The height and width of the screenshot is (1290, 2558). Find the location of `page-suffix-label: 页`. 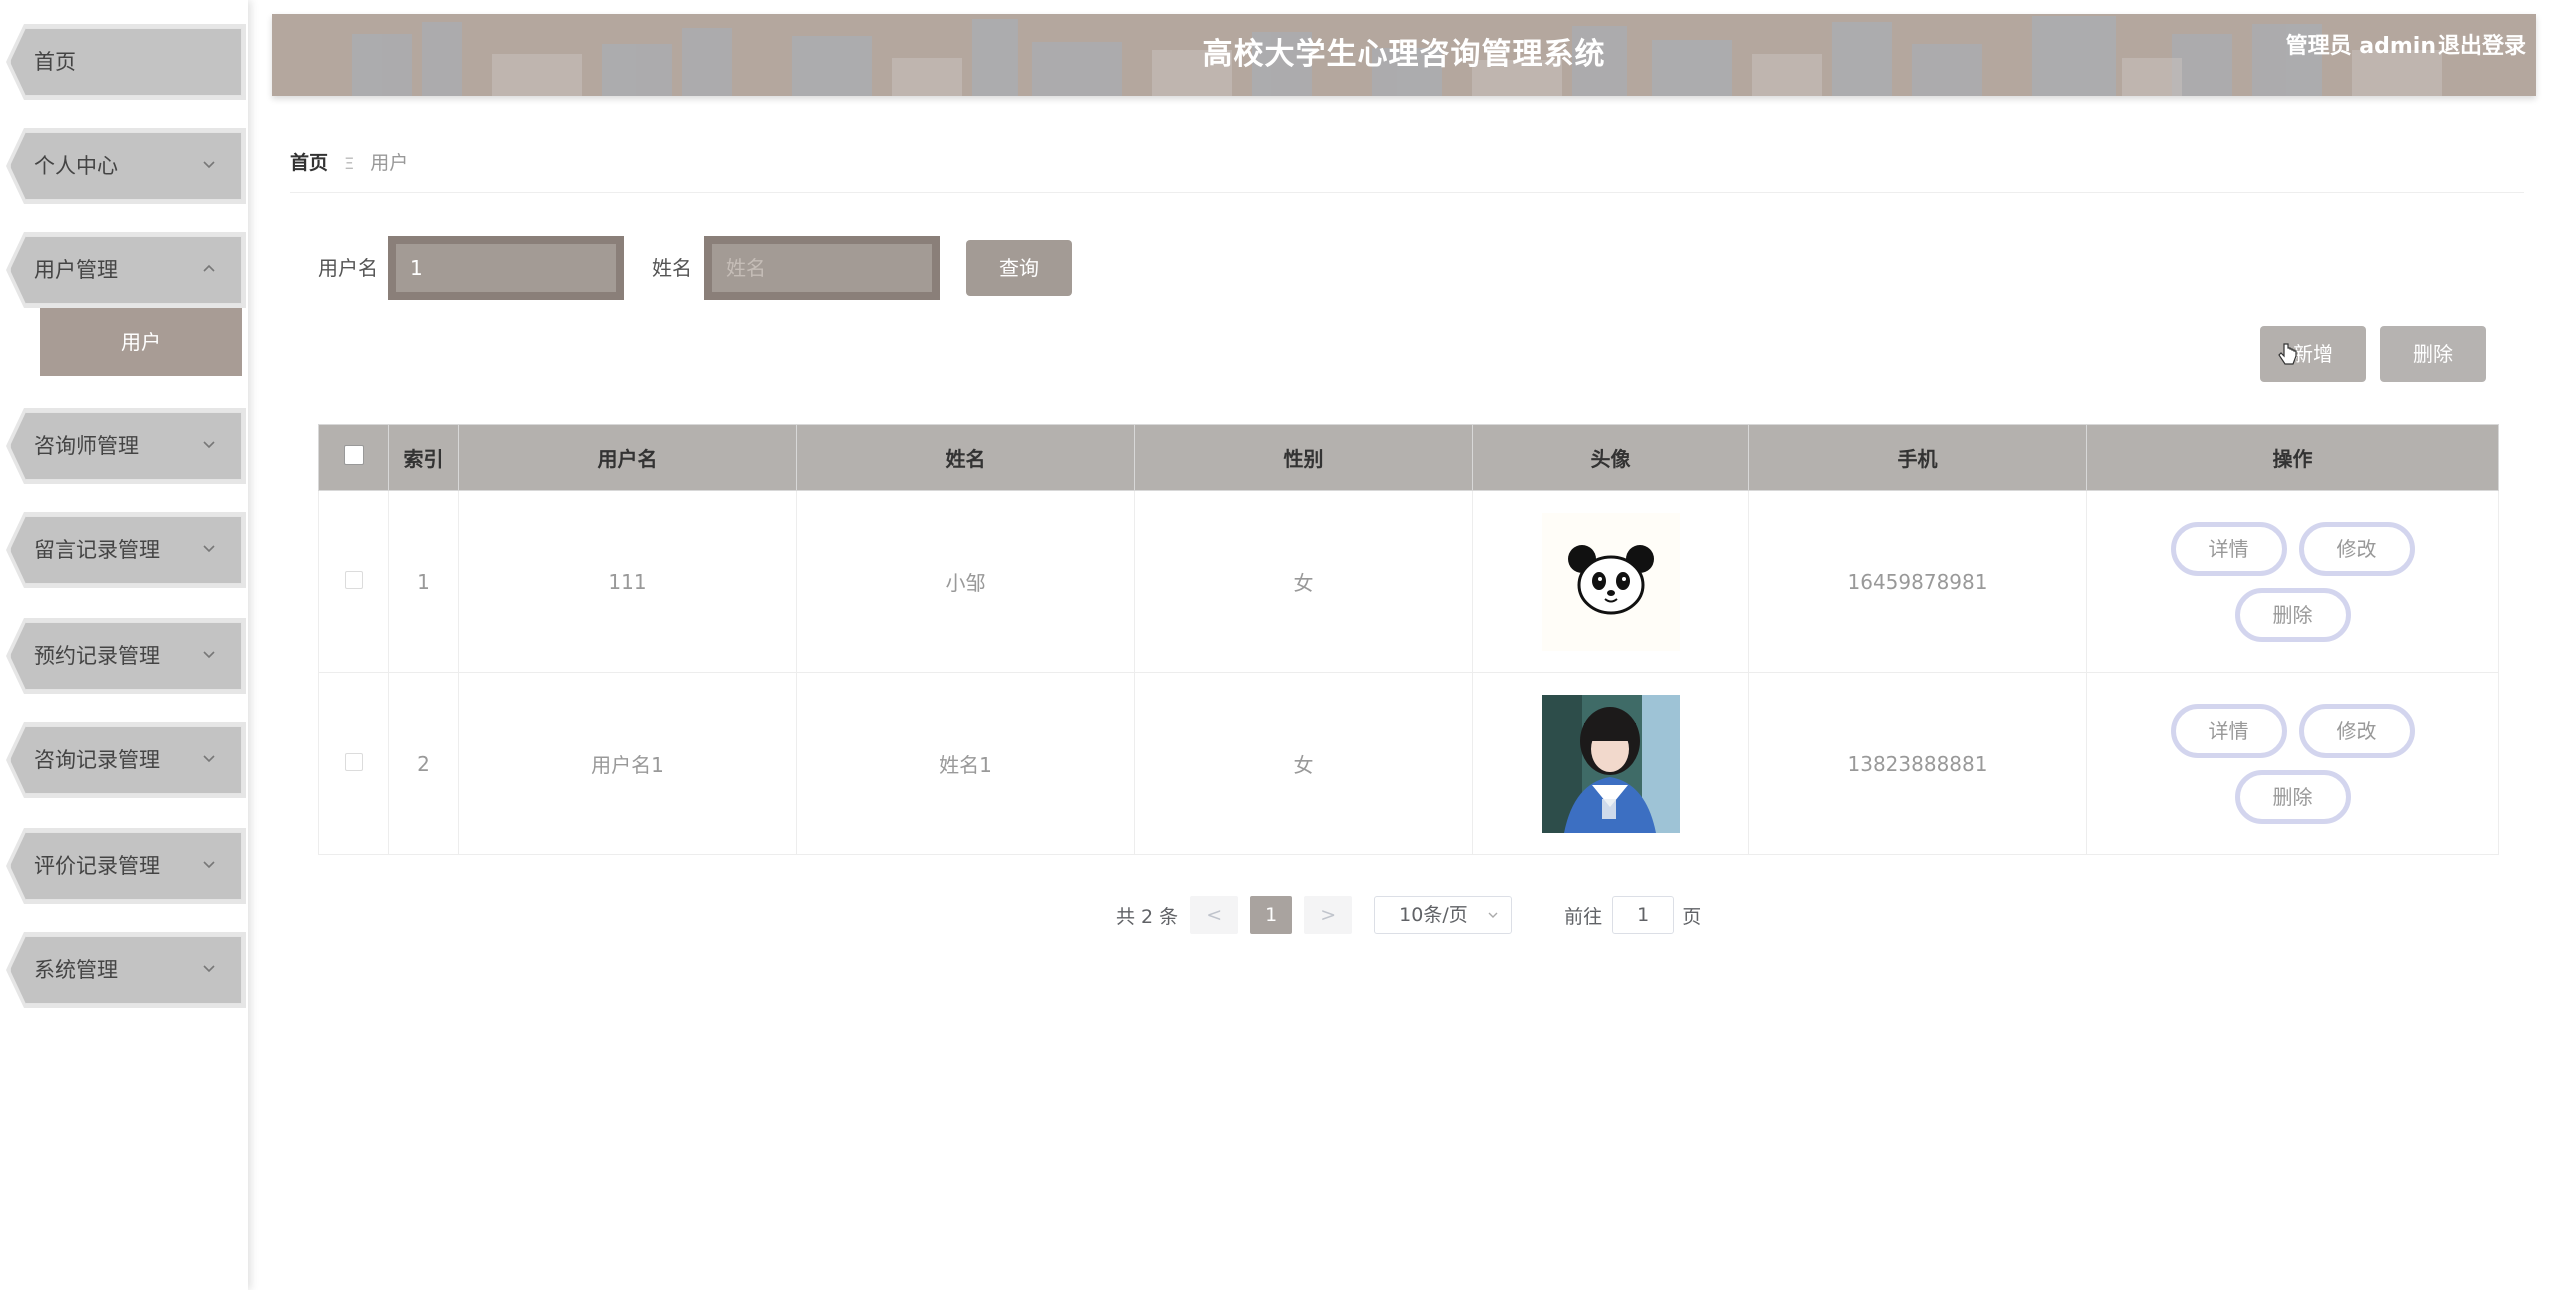

page-suffix-label: 页 is located at coordinates (1692, 916).